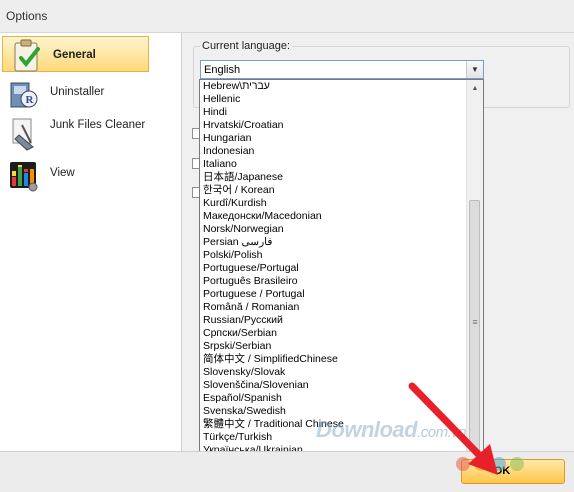 The width and height of the screenshot is (574, 492). Describe the element at coordinates (333, 177) in the screenshot. I see `language-option: 日本語/Japanese` at that location.